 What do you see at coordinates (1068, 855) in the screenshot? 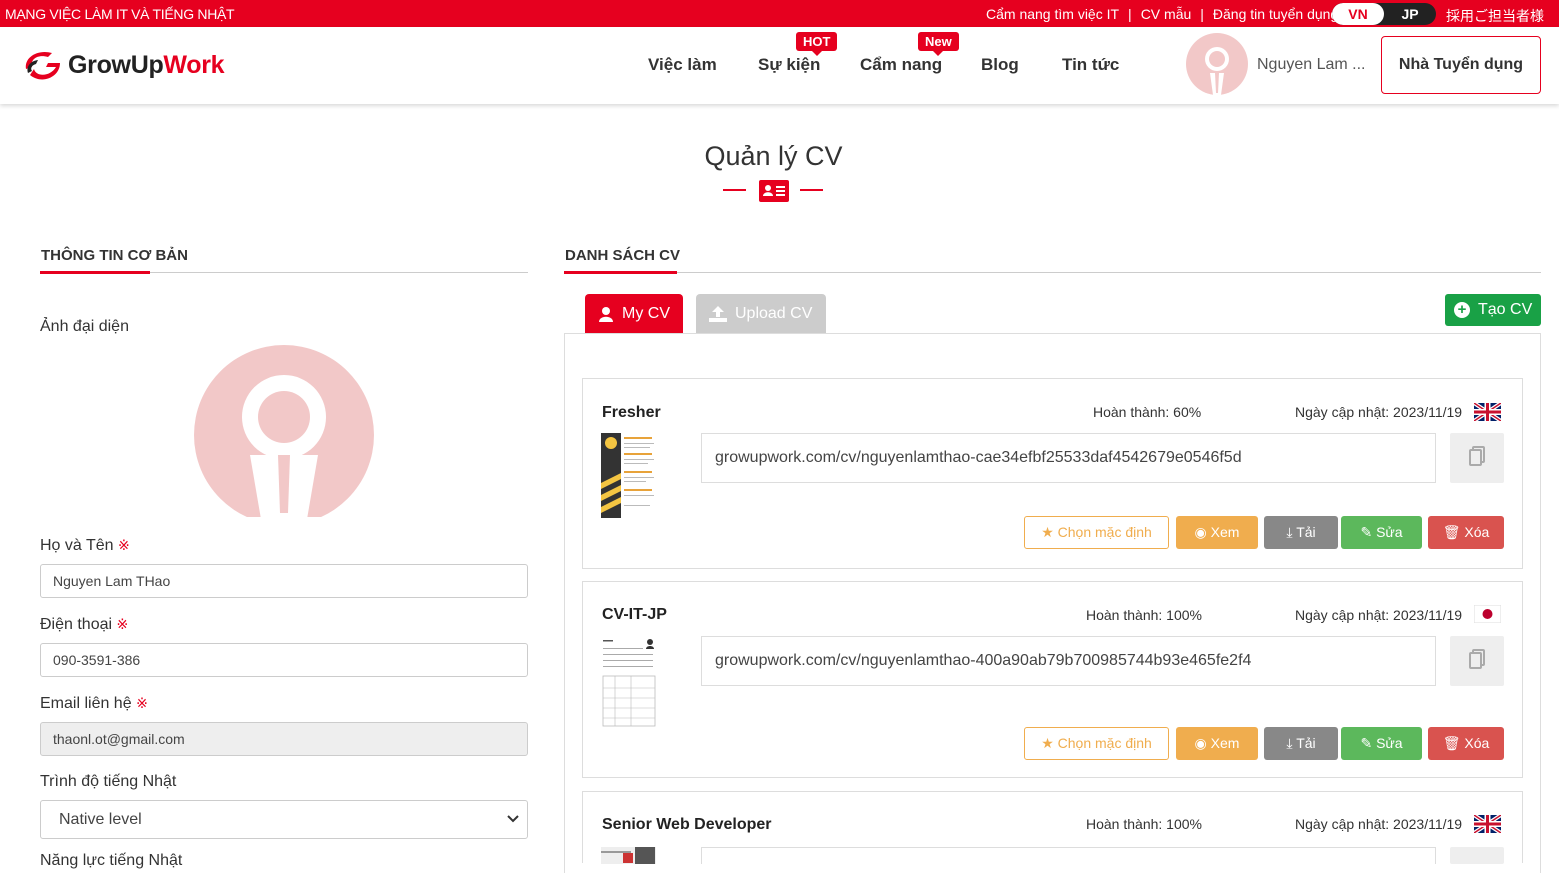
I see `cv-url-field` at bounding box center [1068, 855].